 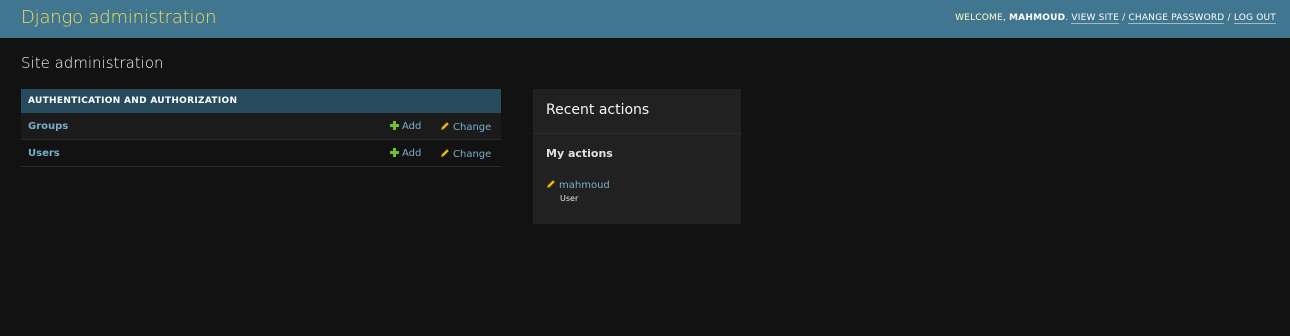 What do you see at coordinates (569, 198) in the screenshot?
I see `recent-action-content-type: User` at bounding box center [569, 198].